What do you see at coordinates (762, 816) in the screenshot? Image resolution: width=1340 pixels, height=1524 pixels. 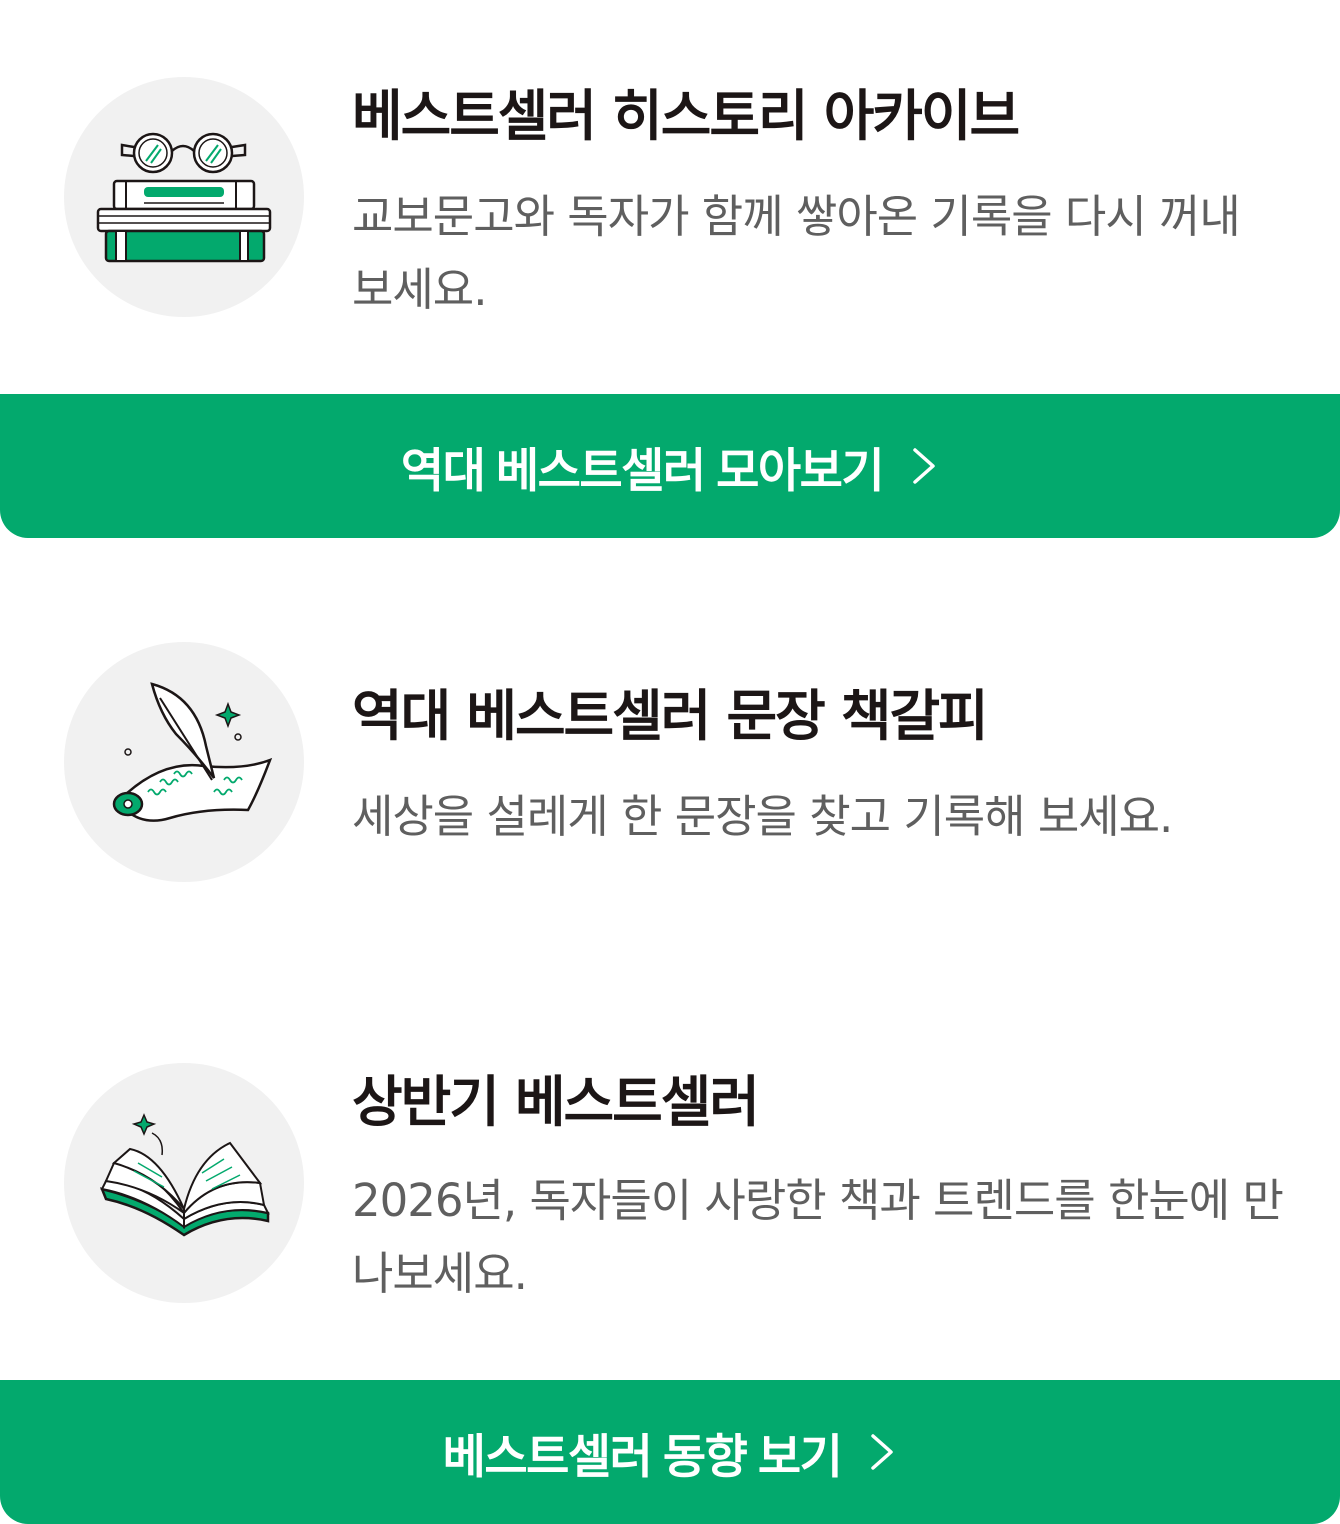 I see `section-description: 세상을 설레게 한 문장을 찾고 기록해 보세요.` at bounding box center [762, 816].